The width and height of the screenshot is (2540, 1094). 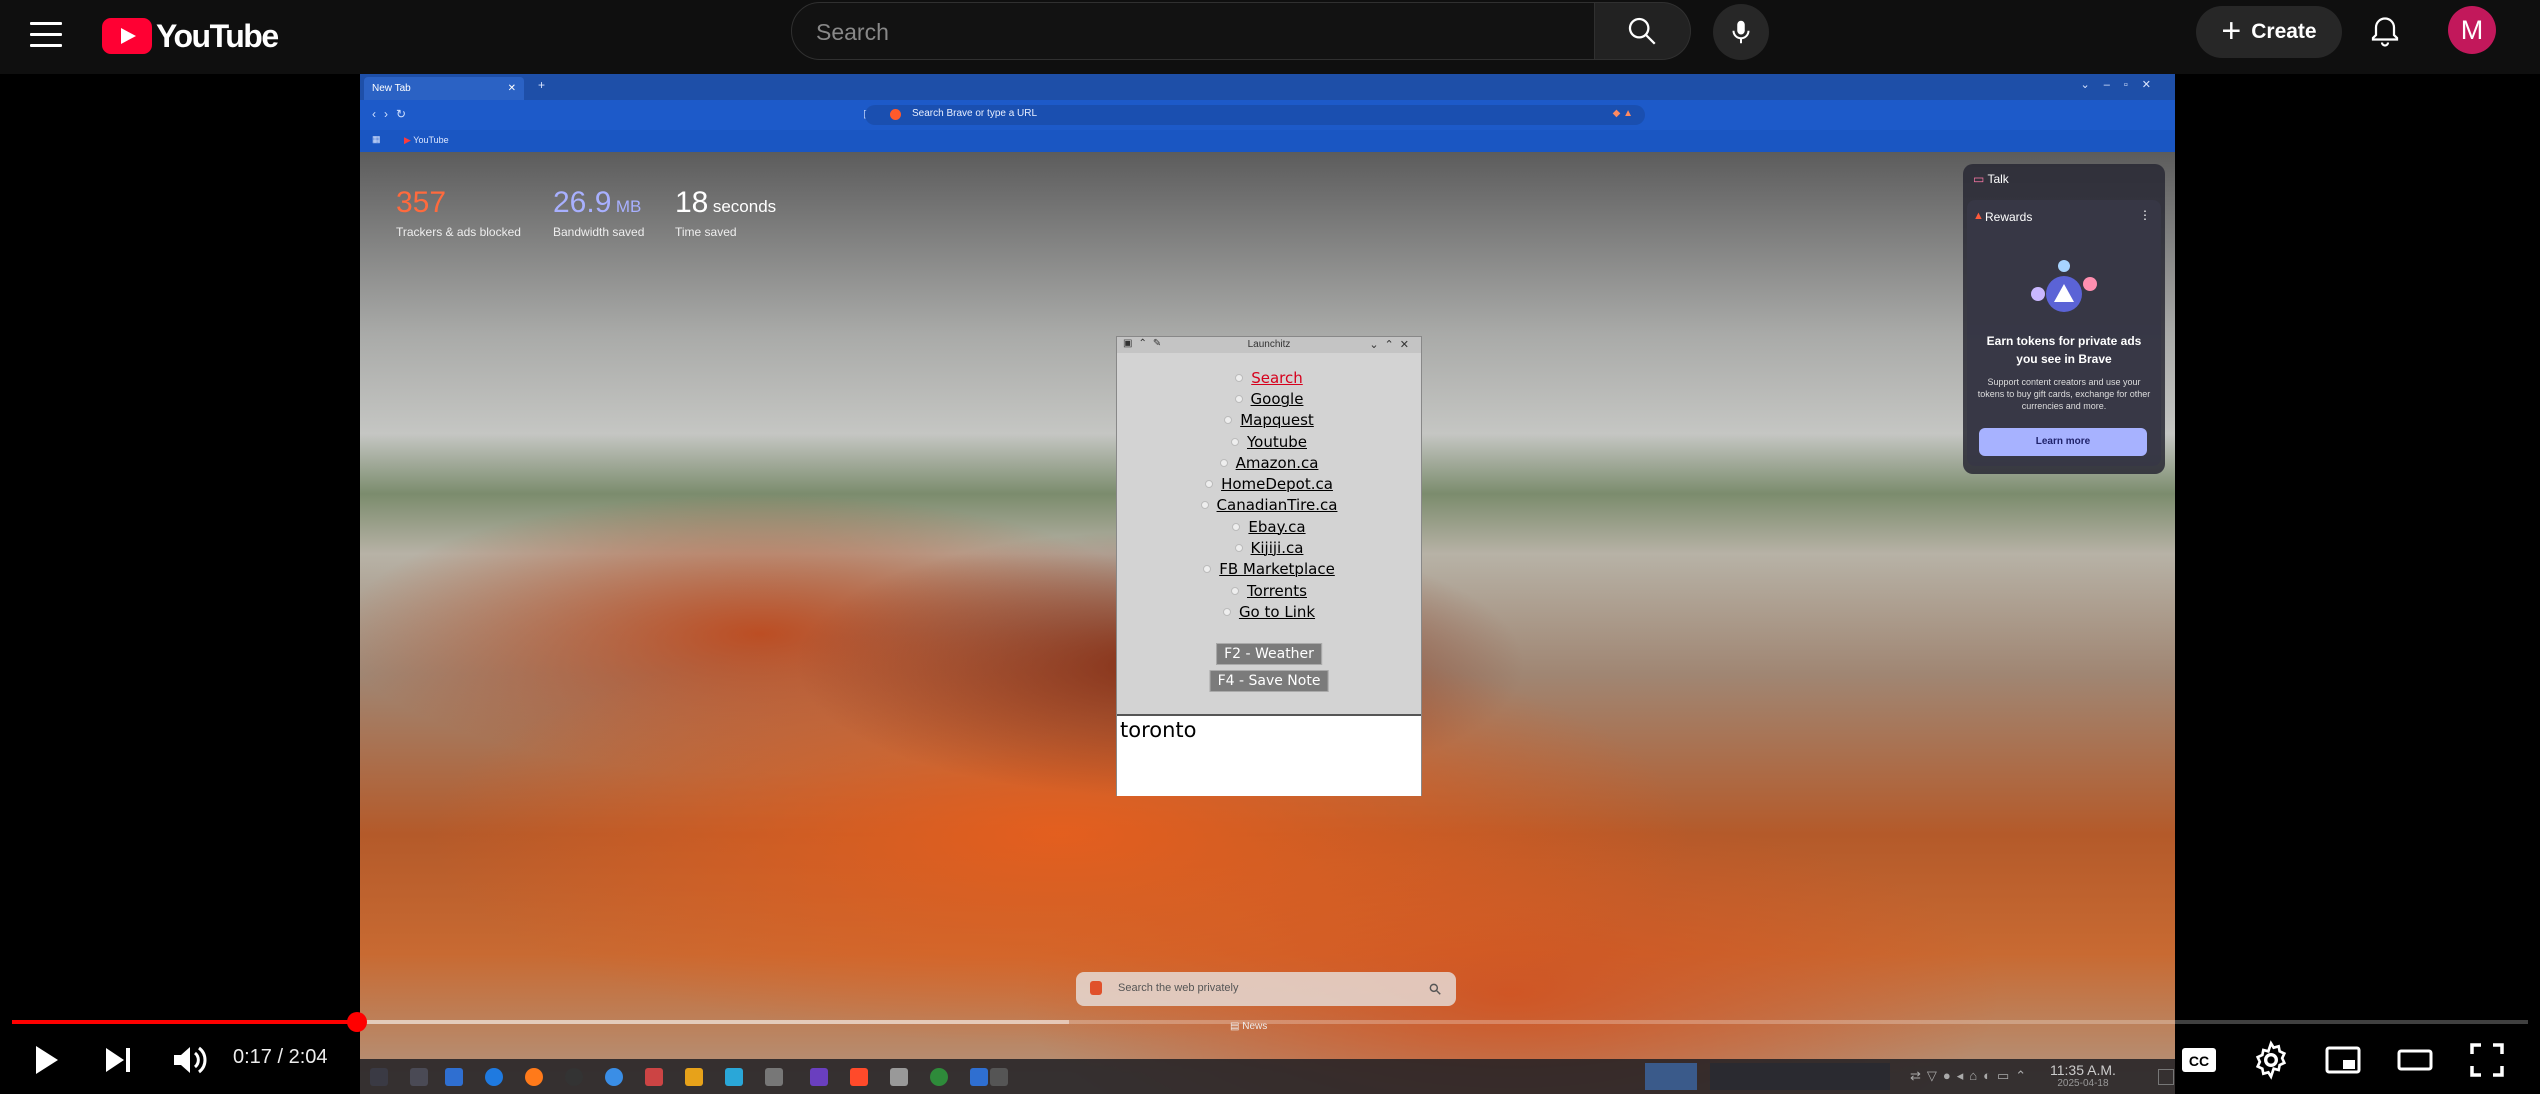 I want to click on private-search-placeholder: Search the web privately, so click(x=1178, y=988).